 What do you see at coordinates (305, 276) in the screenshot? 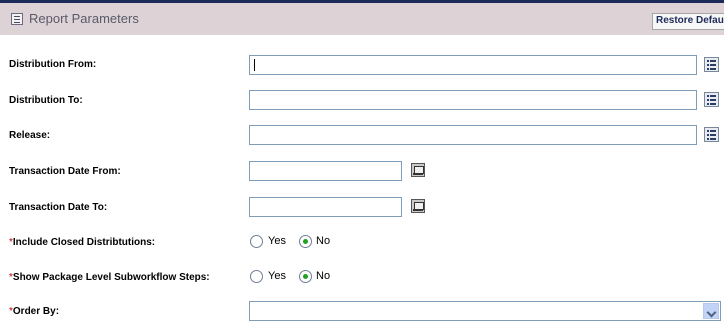
I see `show-package-level-no-radio` at bounding box center [305, 276].